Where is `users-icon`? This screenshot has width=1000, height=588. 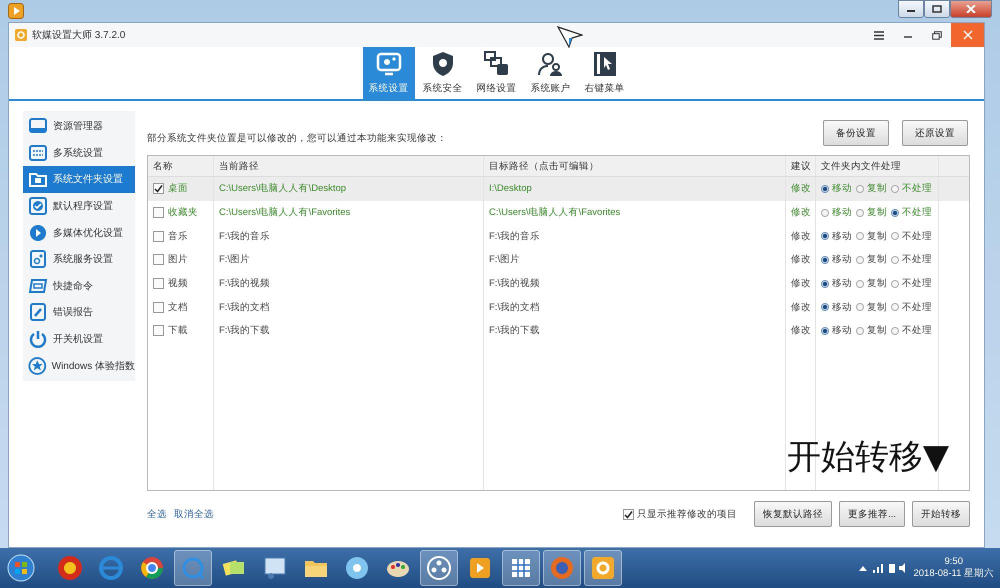 users-icon is located at coordinates (550, 64).